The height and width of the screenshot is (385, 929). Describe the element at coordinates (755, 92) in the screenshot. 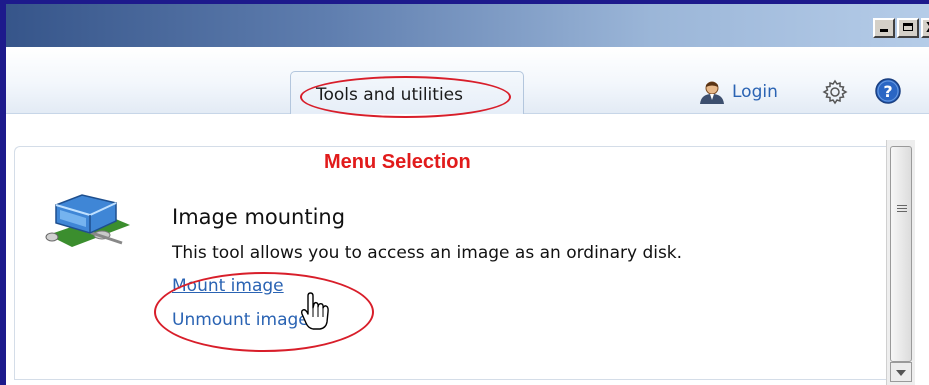

I see `login-label: Login` at that location.